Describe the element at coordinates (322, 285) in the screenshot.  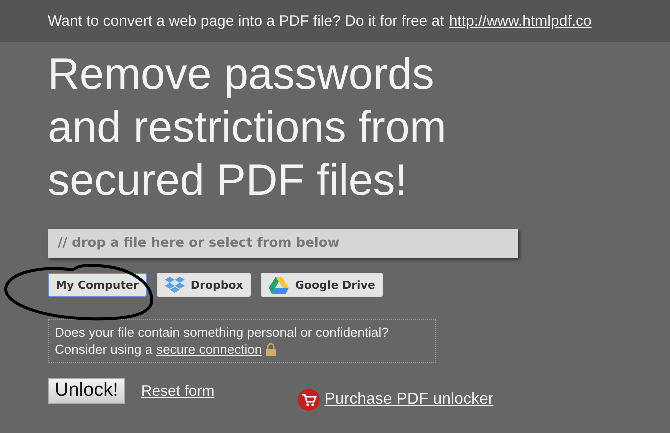
I see `source-button: Google Drive` at that location.